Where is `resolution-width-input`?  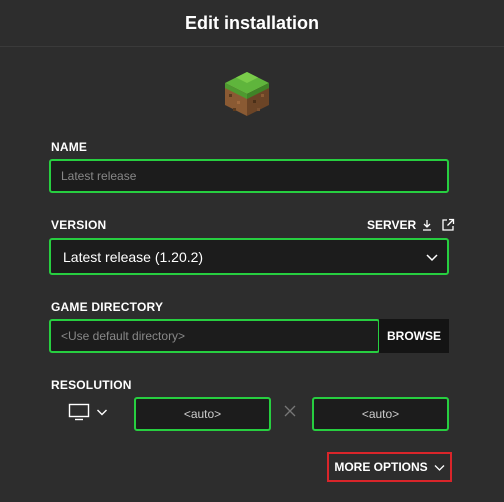
resolution-width-input is located at coordinates (202, 414).